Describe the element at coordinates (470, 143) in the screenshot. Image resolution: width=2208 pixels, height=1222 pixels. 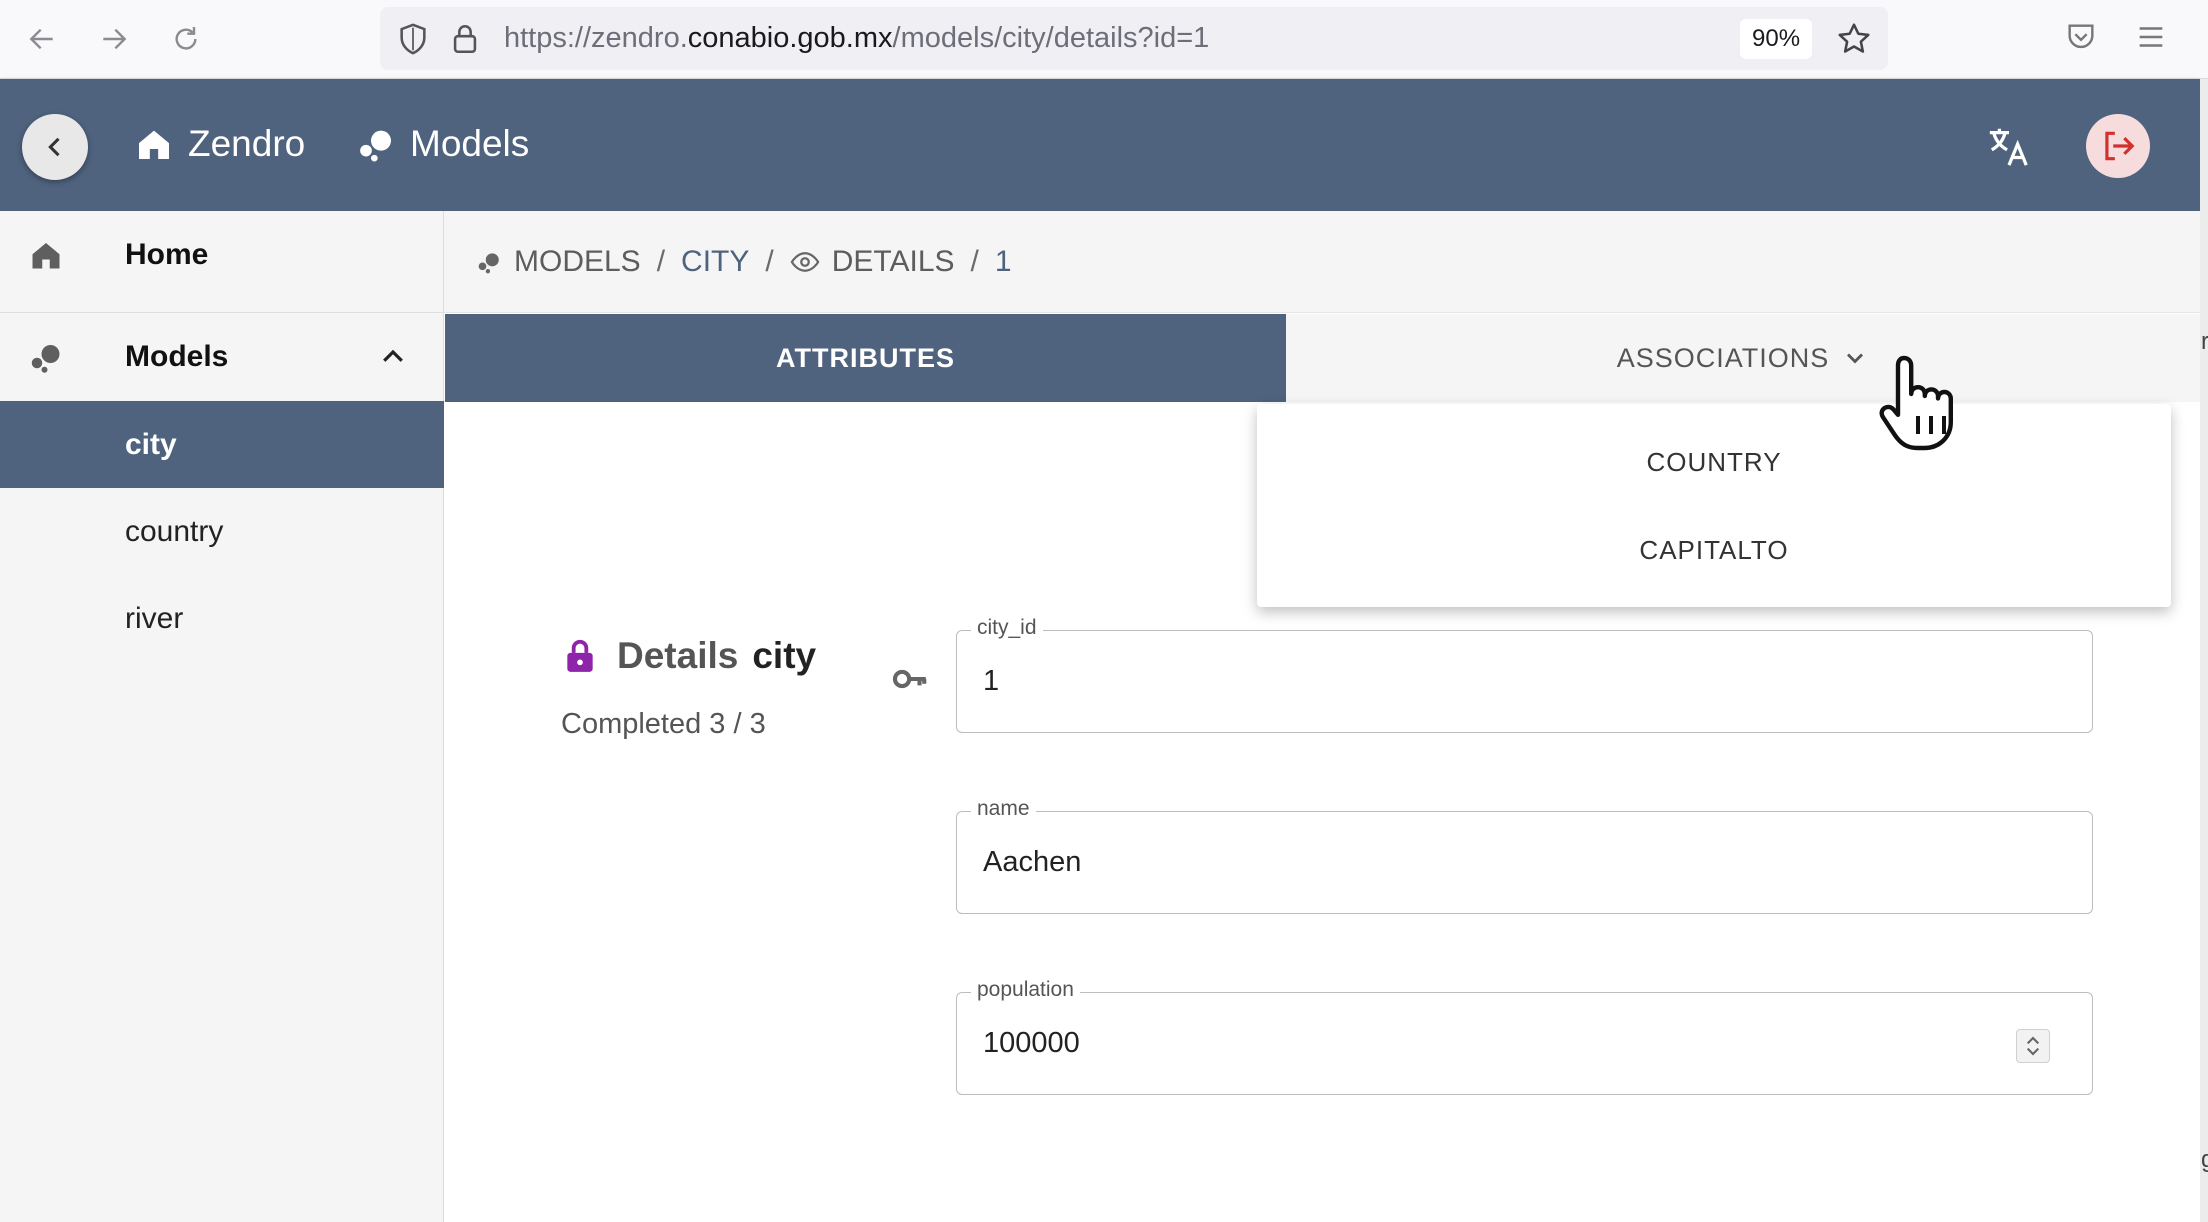
I see `header-models-label: Models` at that location.